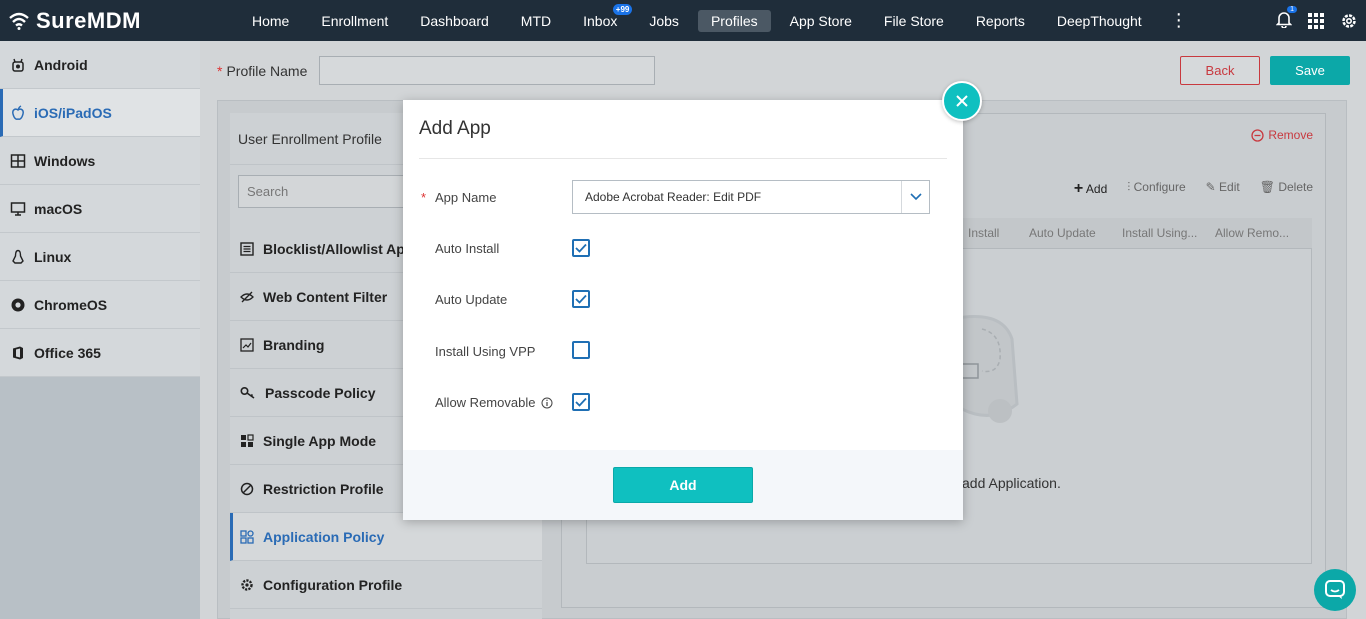 This screenshot has height=619, width=1366. What do you see at coordinates (247, 248) in the screenshot?
I see `list-icon` at bounding box center [247, 248].